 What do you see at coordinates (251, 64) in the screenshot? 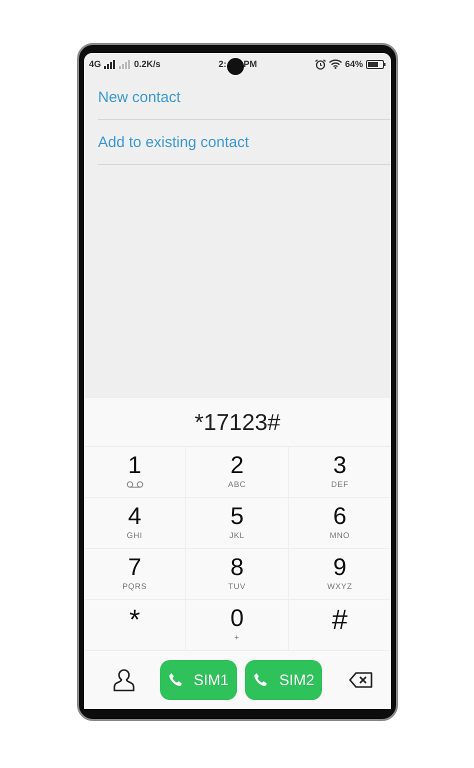
I see `clock: PM` at bounding box center [251, 64].